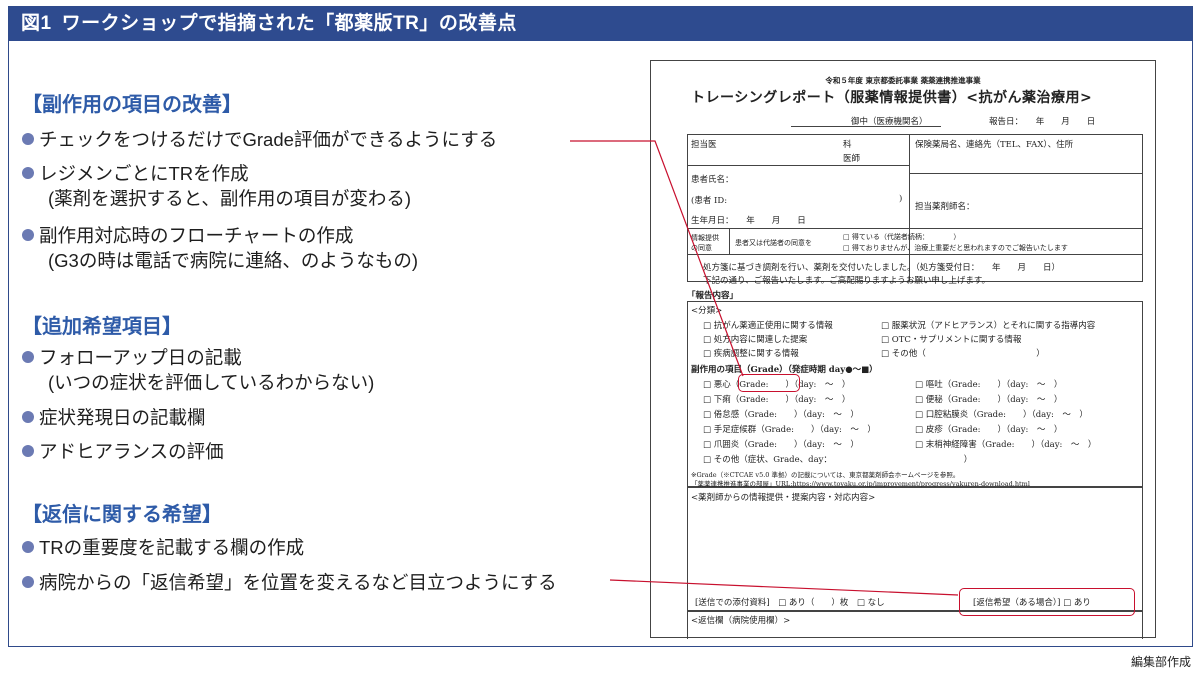 The height and width of the screenshot is (673, 1203). I want to click on connector-reply, so click(784, 587).